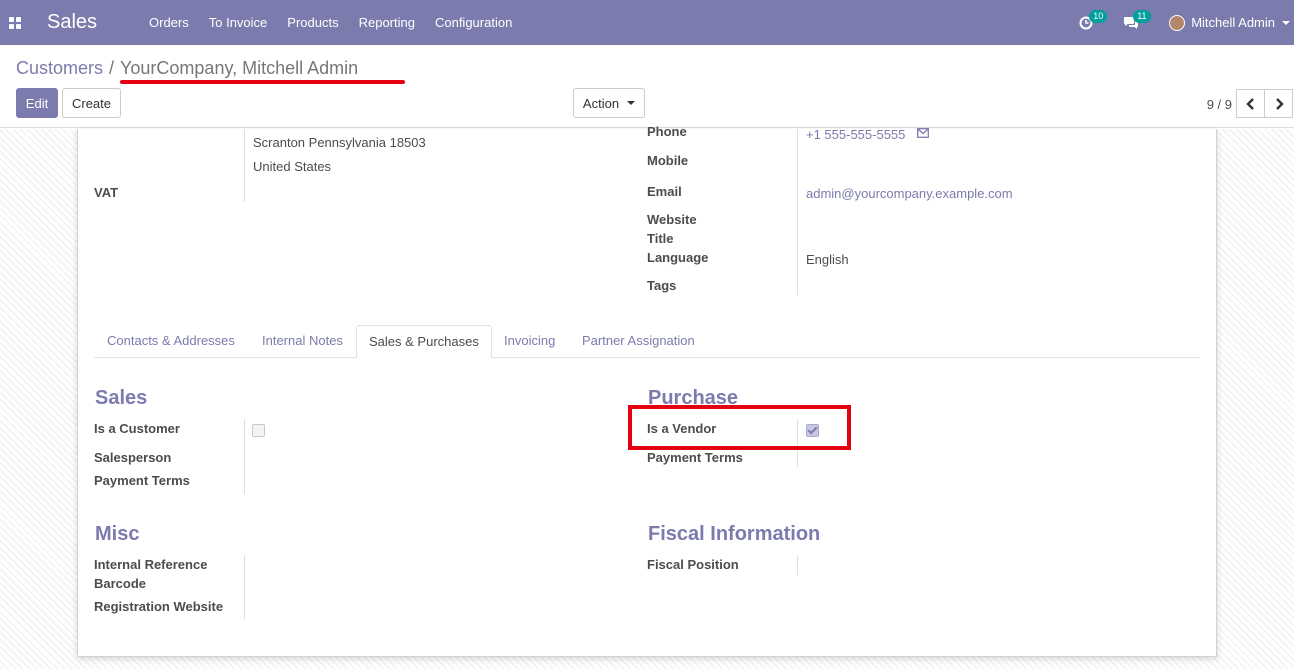 This screenshot has width=1294, height=669. What do you see at coordinates (1177, 22) in the screenshot?
I see `avatar` at bounding box center [1177, 22].